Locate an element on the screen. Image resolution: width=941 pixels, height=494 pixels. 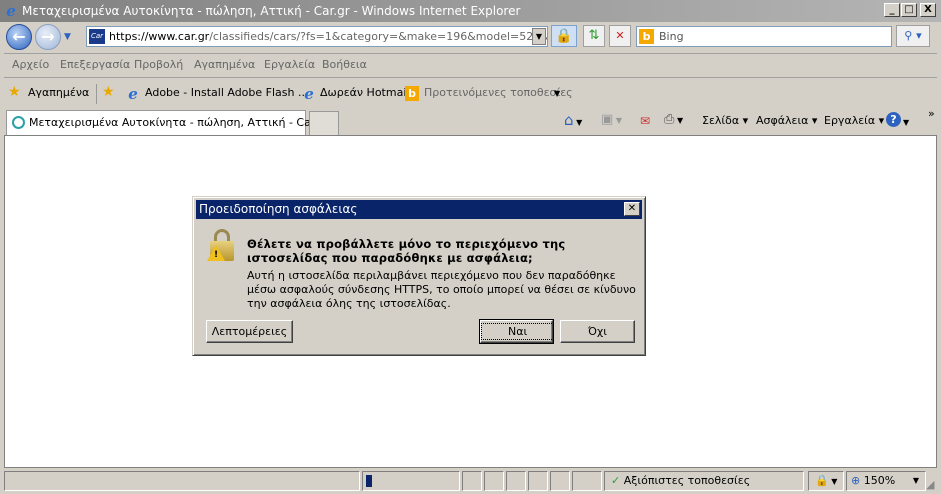
url-domain: car.gr is located at coordinates (193, 36).